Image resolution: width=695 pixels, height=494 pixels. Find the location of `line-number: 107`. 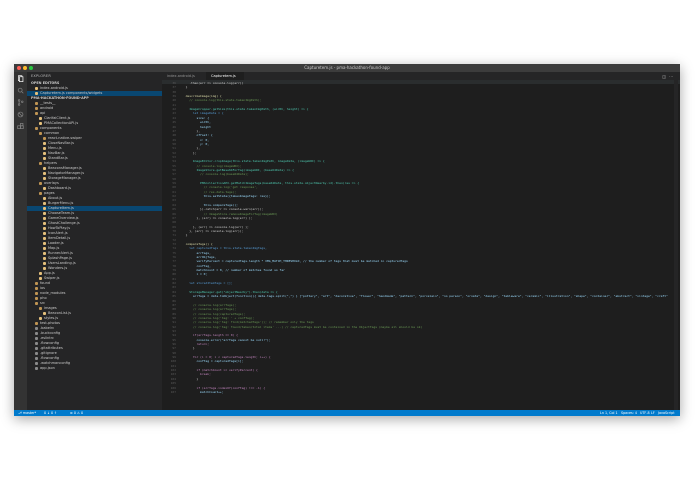

line-number: 107 is located at coordinates (173, 391).